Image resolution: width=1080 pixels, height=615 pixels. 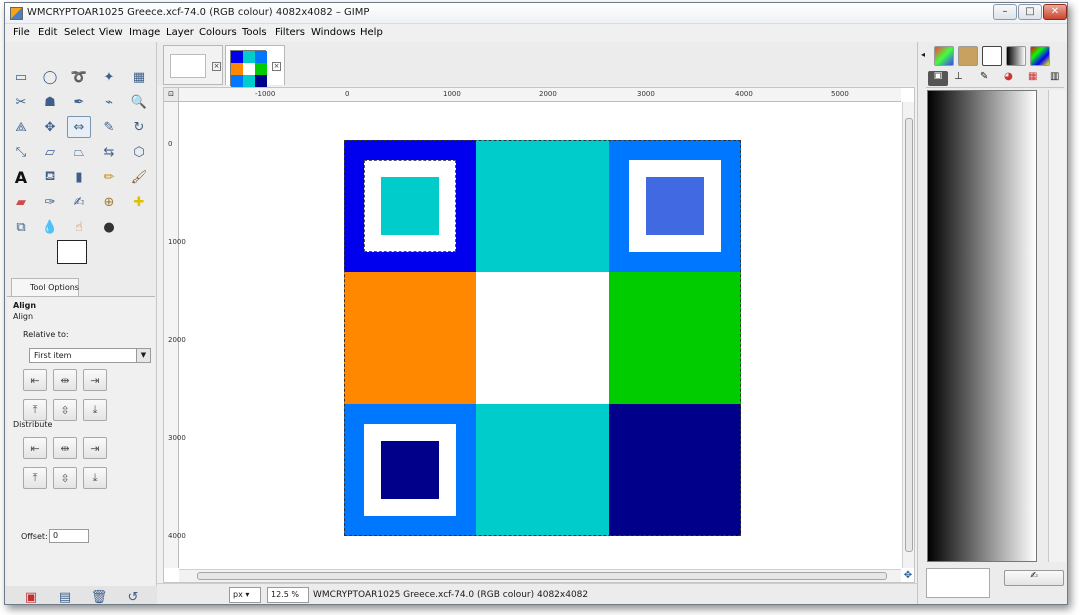 I want to click on distribute-right-button: ⇥, so click(x=95, y=448).